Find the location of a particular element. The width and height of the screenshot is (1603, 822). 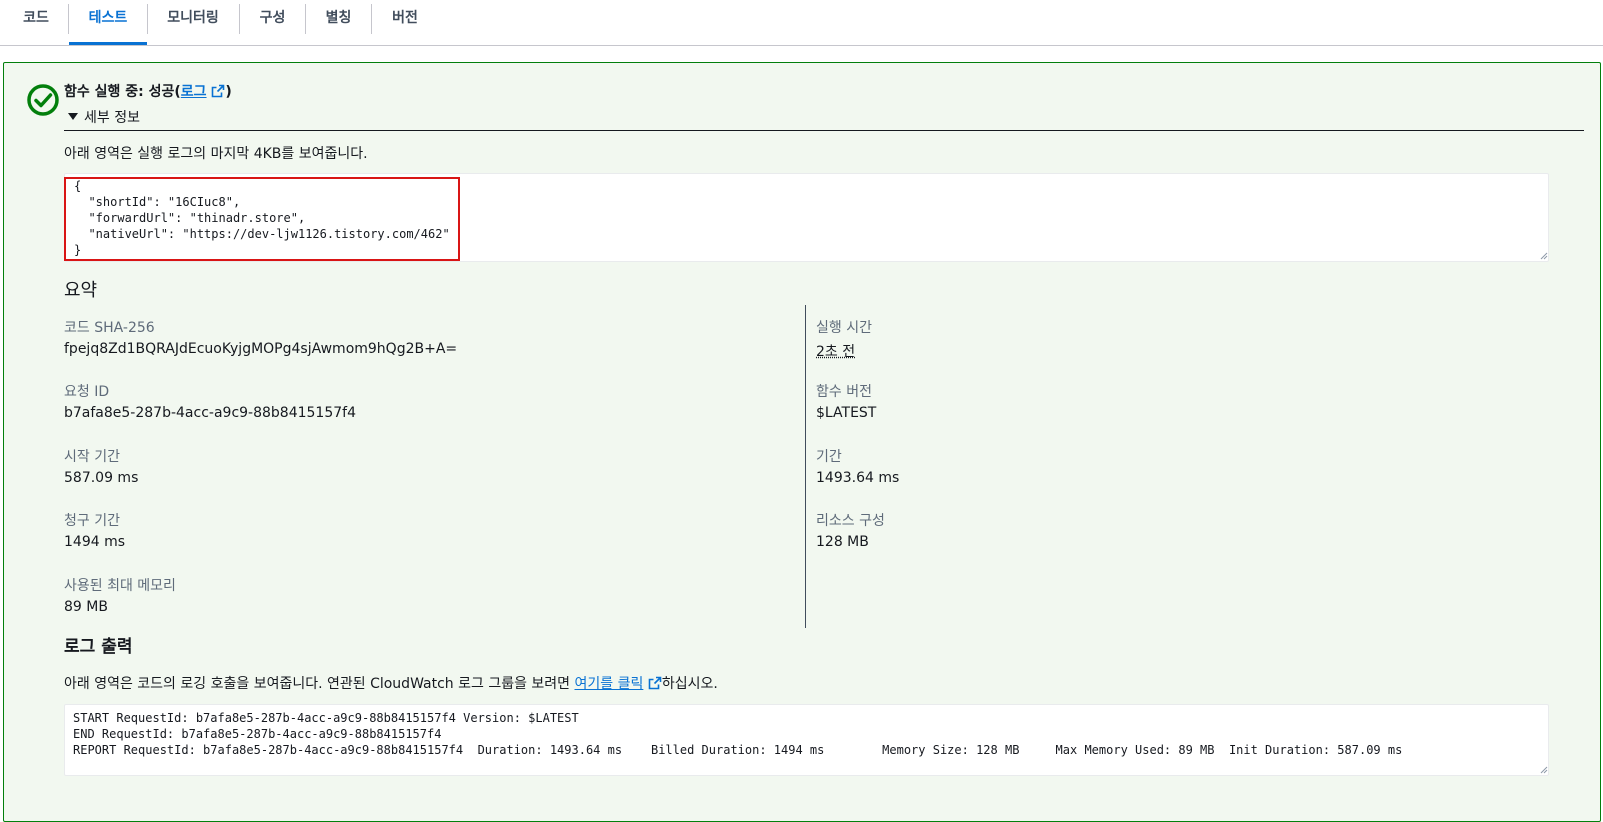

tab-versions: 버전 is located at coordinates (405, 22).